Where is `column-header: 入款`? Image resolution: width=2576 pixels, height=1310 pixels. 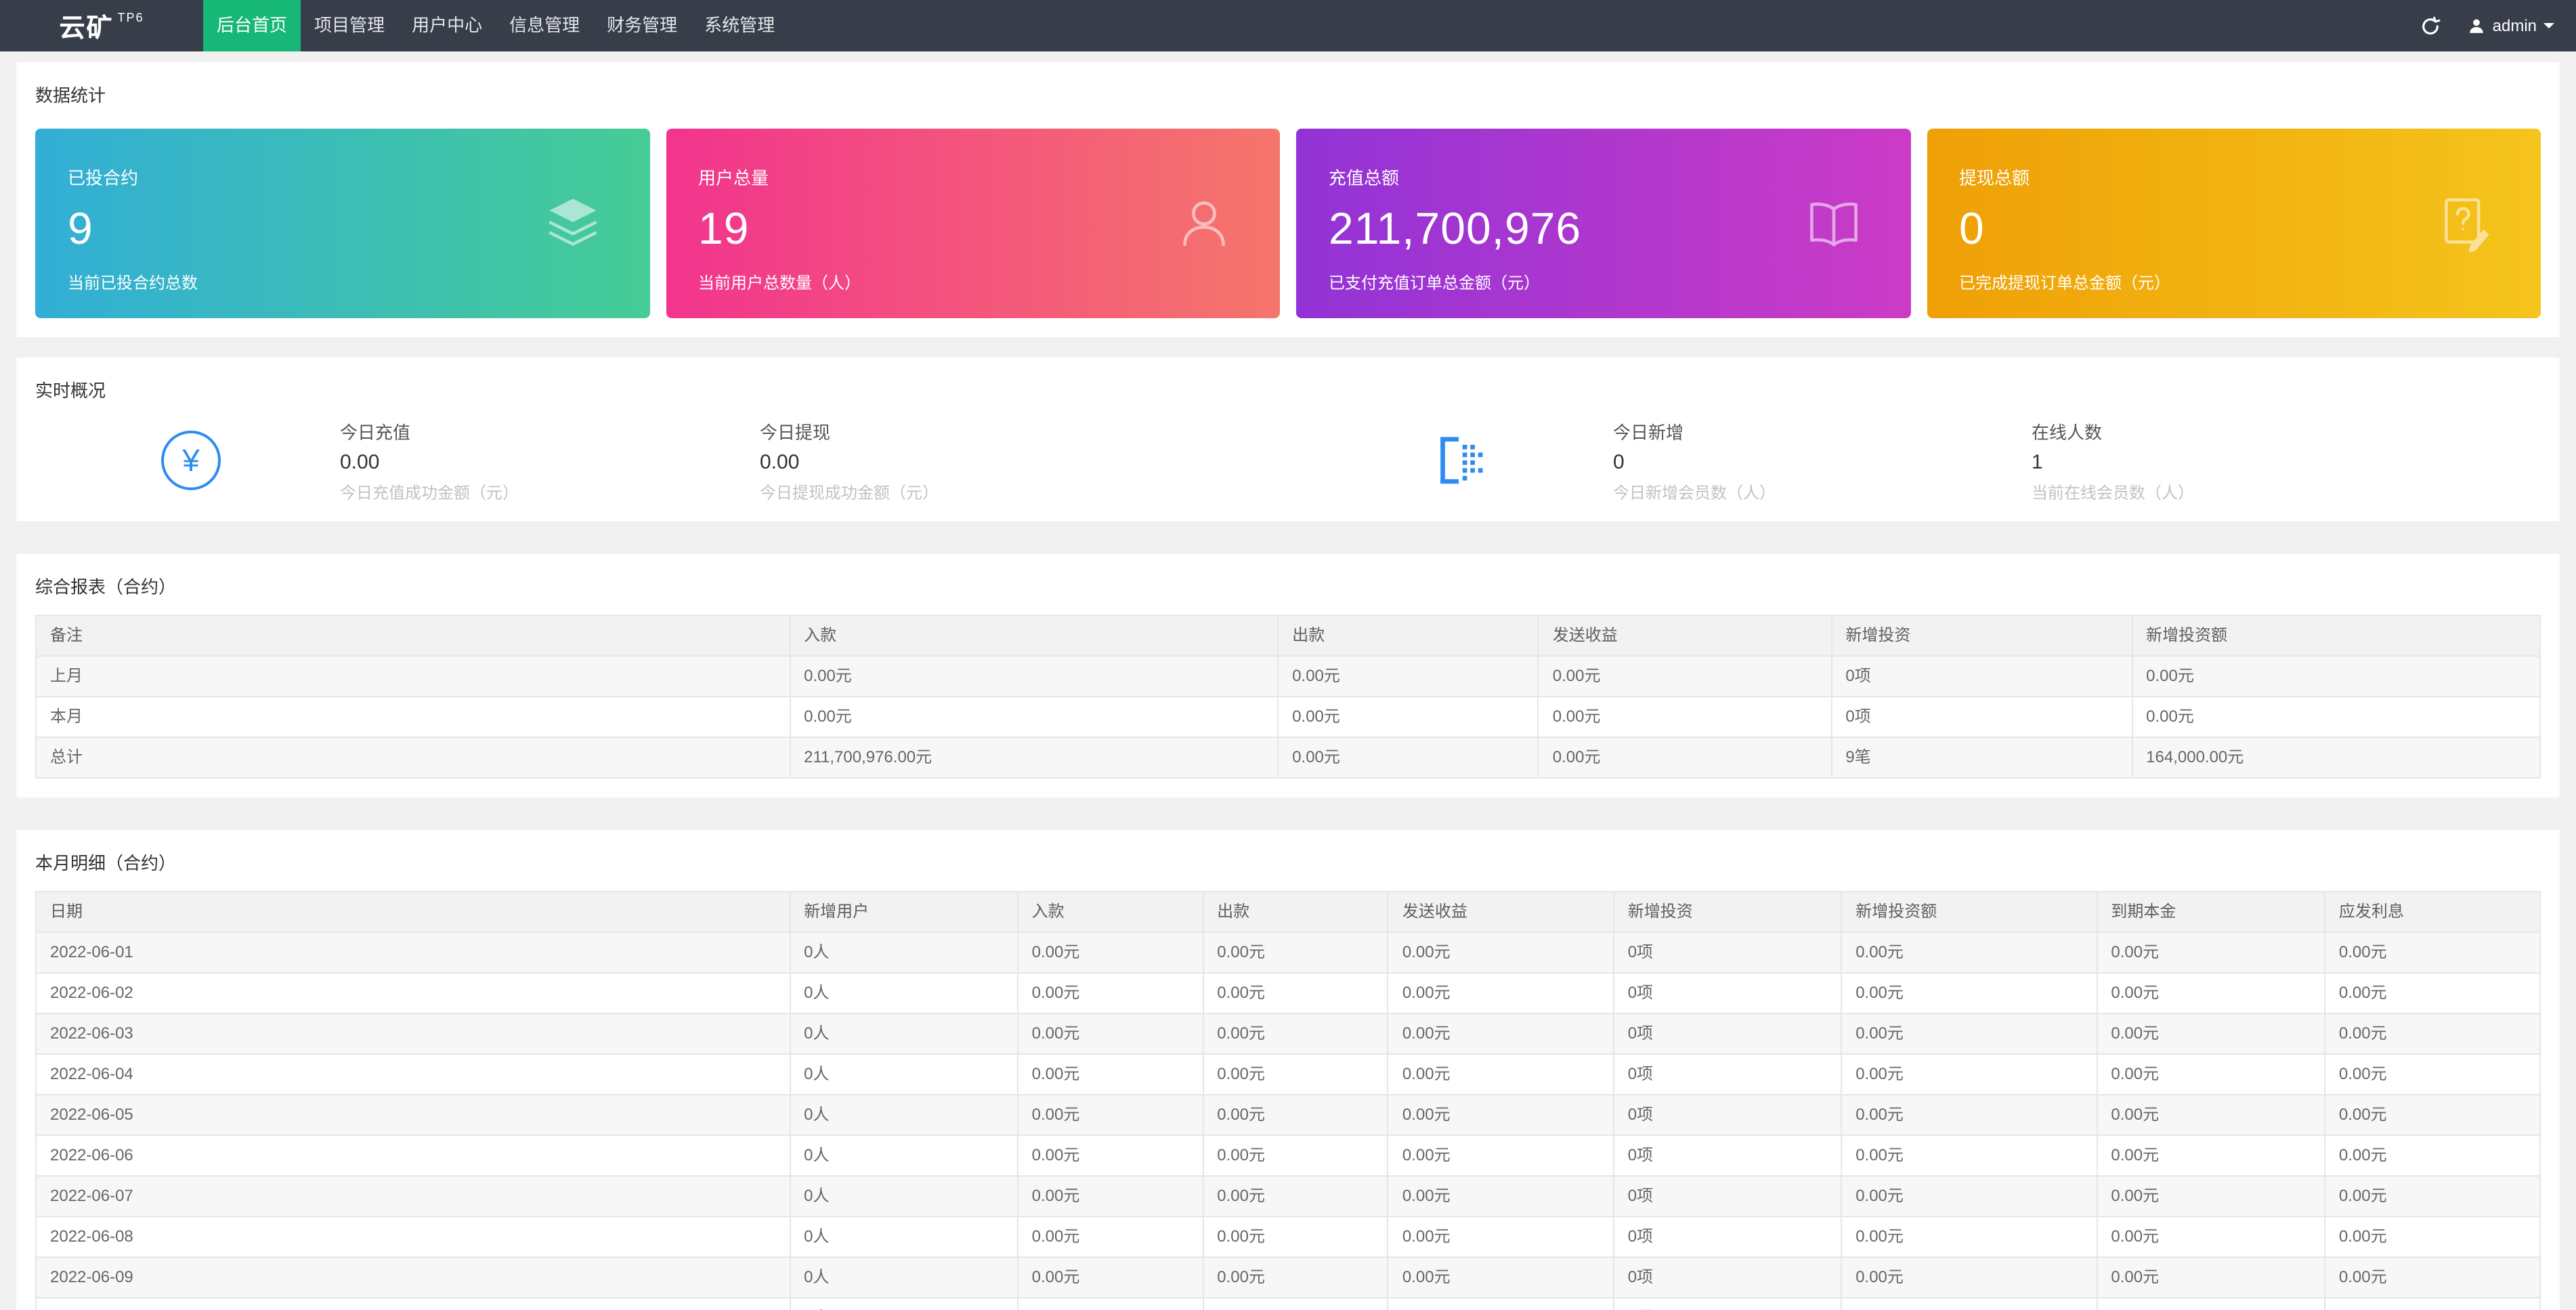 column-header: 入款 is located at coordinates (1034, 636).